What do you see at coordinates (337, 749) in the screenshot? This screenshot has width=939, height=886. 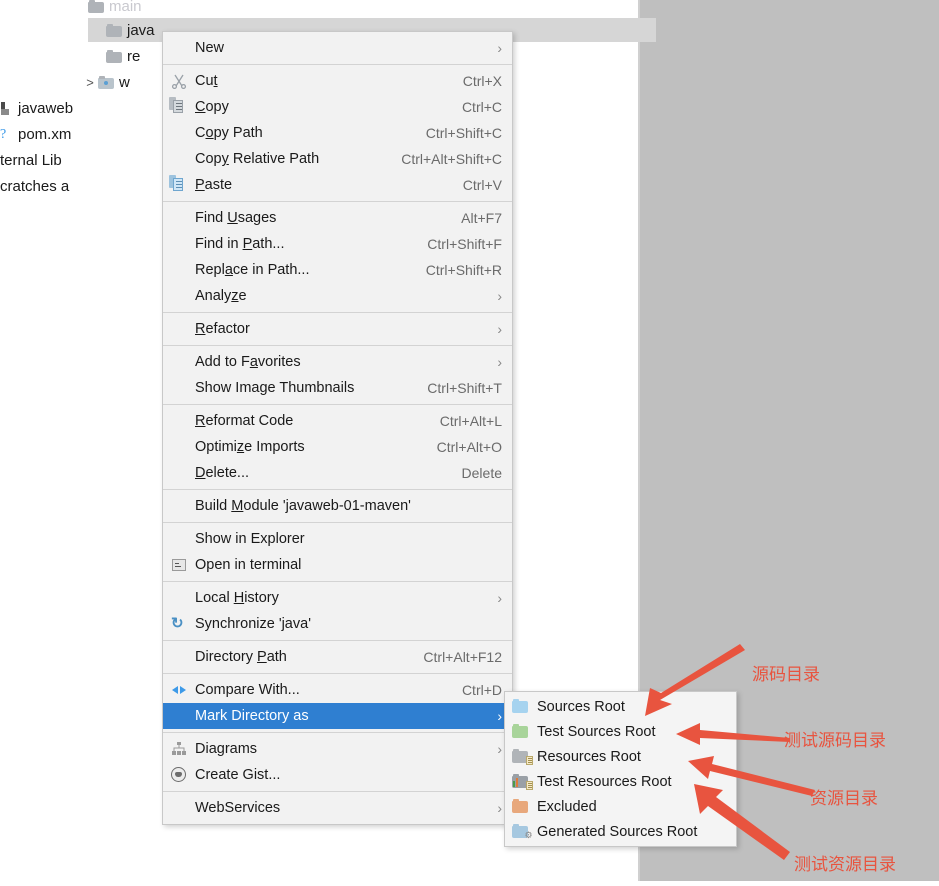 I see `menu-item-diagrams: Diagrams ›` at bounding box center [337, 749].